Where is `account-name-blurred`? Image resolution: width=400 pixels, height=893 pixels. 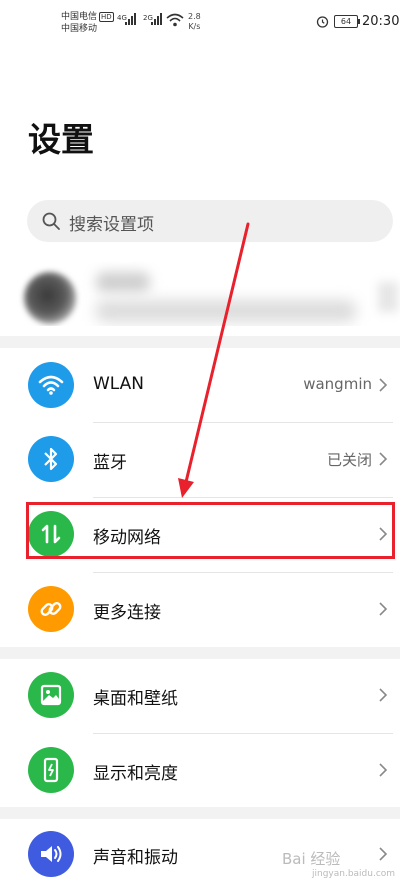
account-name-blurred is located at coordinates (123, 282).